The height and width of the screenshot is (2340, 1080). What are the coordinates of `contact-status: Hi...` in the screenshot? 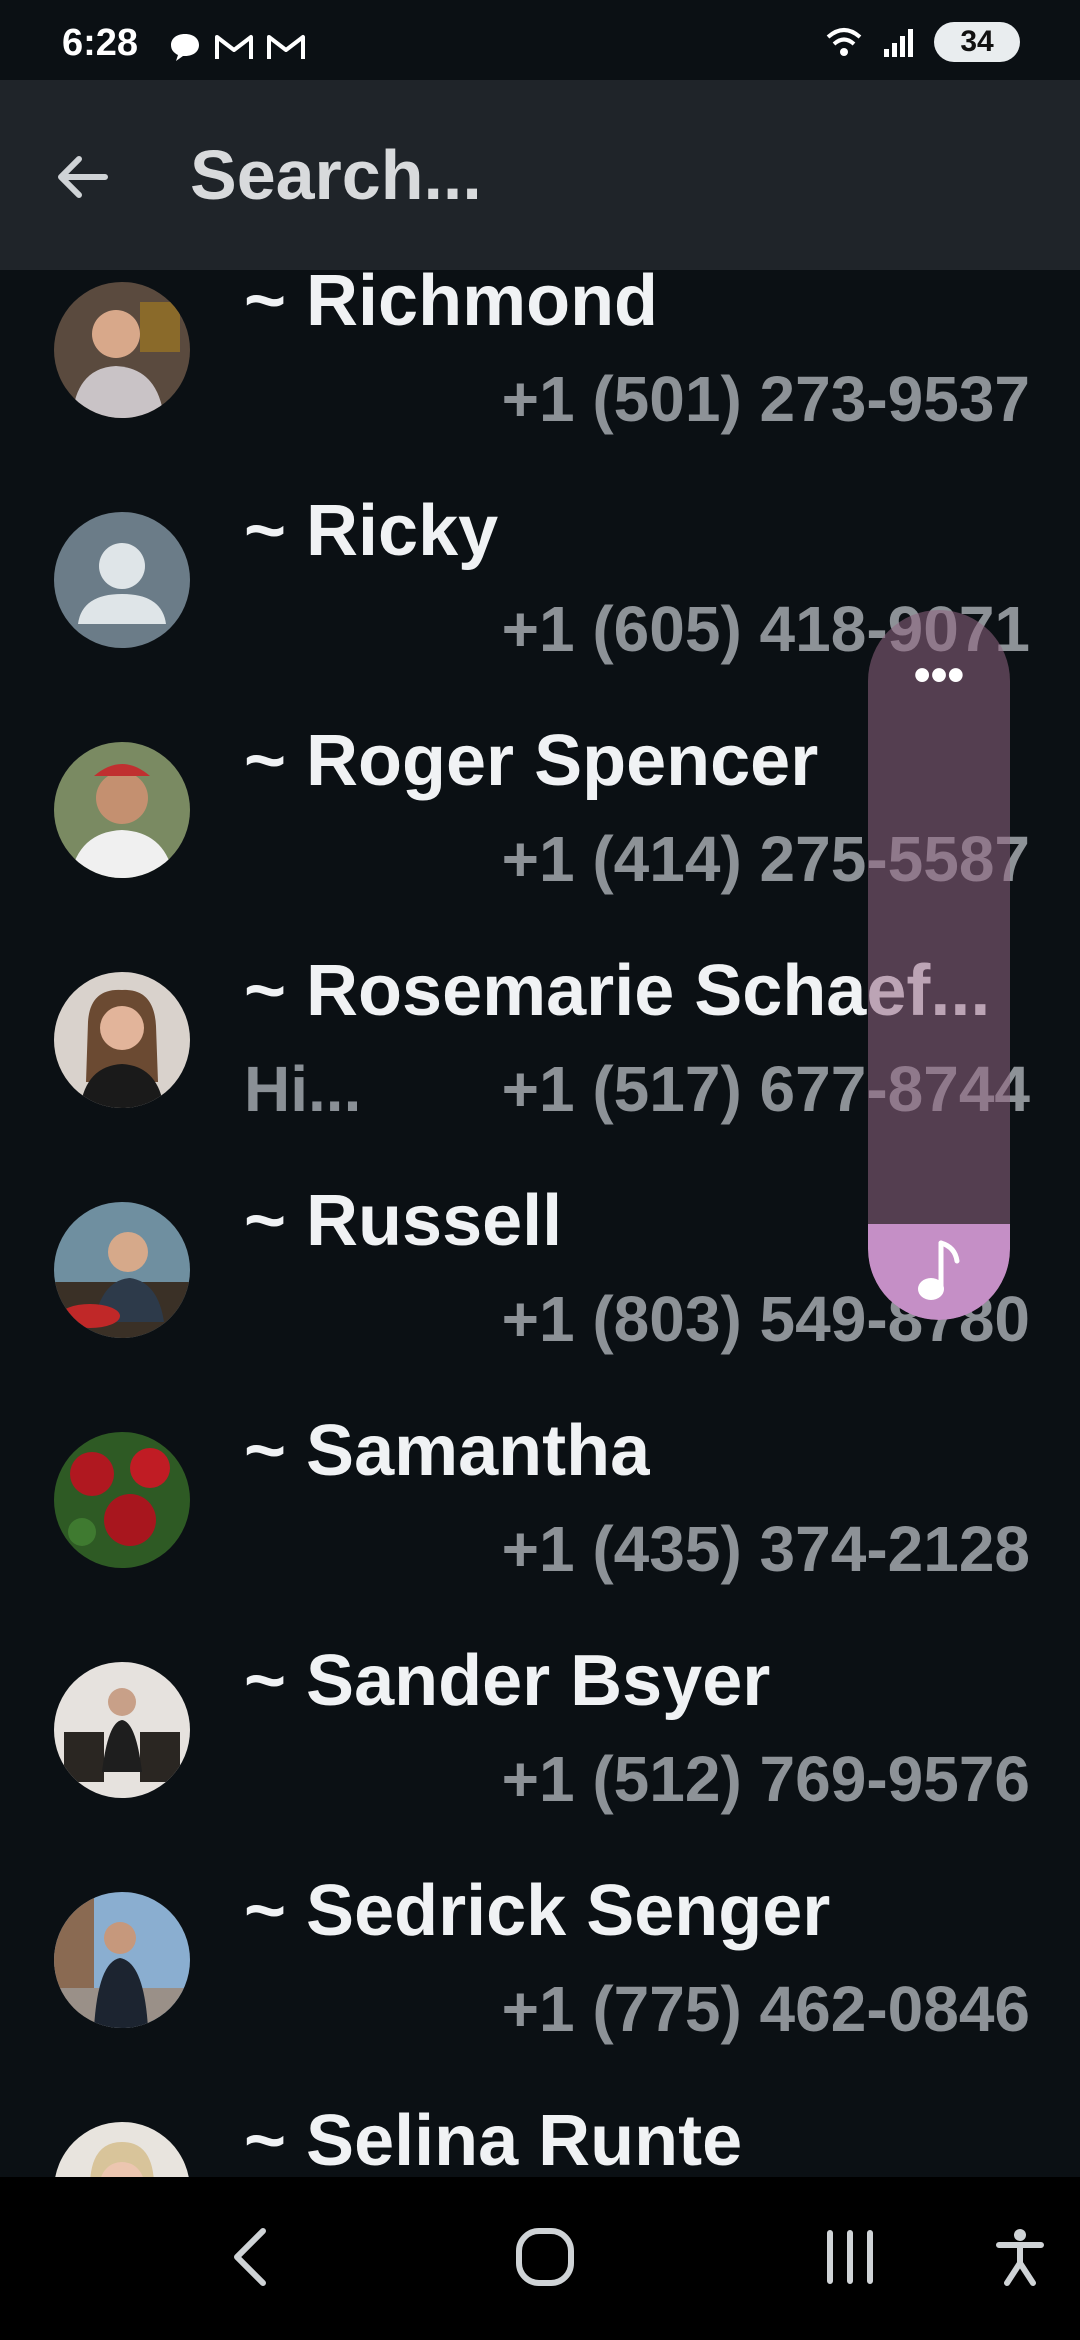 It's located at (303, 1089).